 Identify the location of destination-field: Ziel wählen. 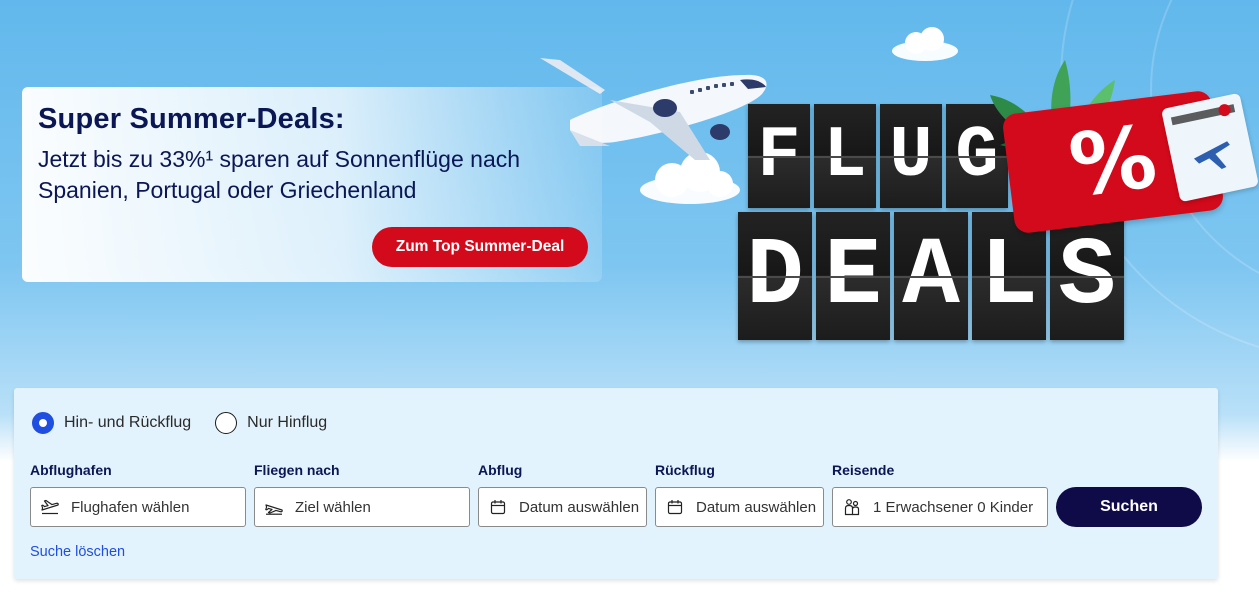
(362, 507).